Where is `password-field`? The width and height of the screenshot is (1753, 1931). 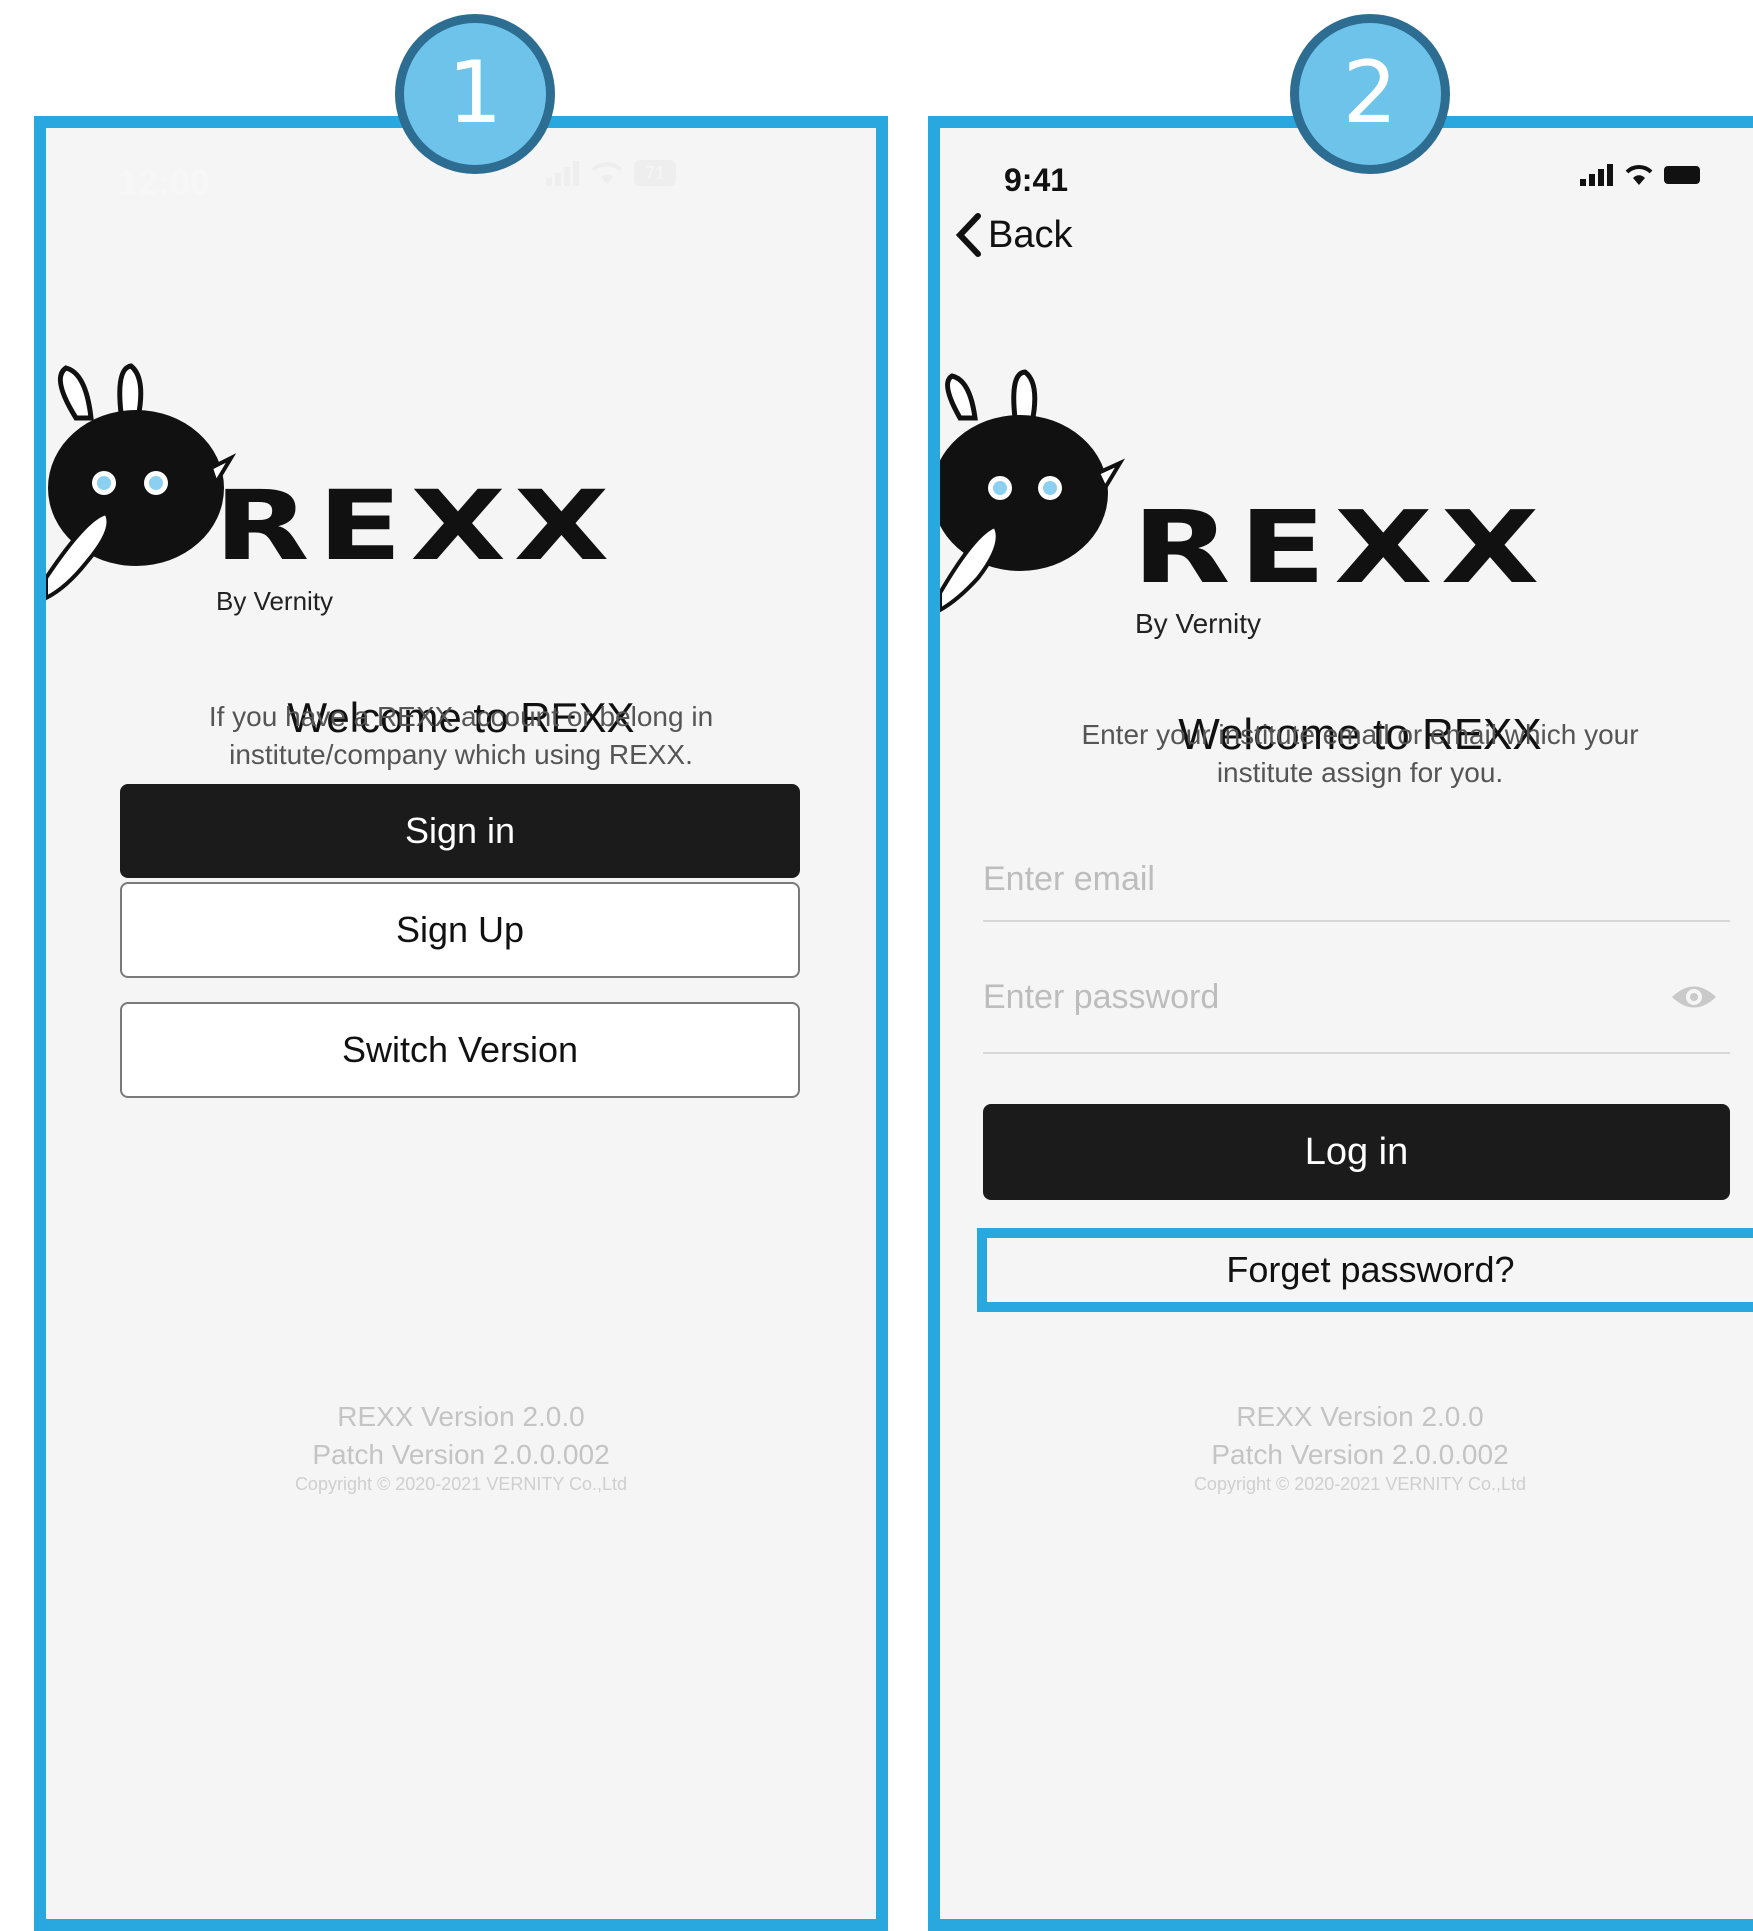
password-field is located at coordinates (1356, 998).